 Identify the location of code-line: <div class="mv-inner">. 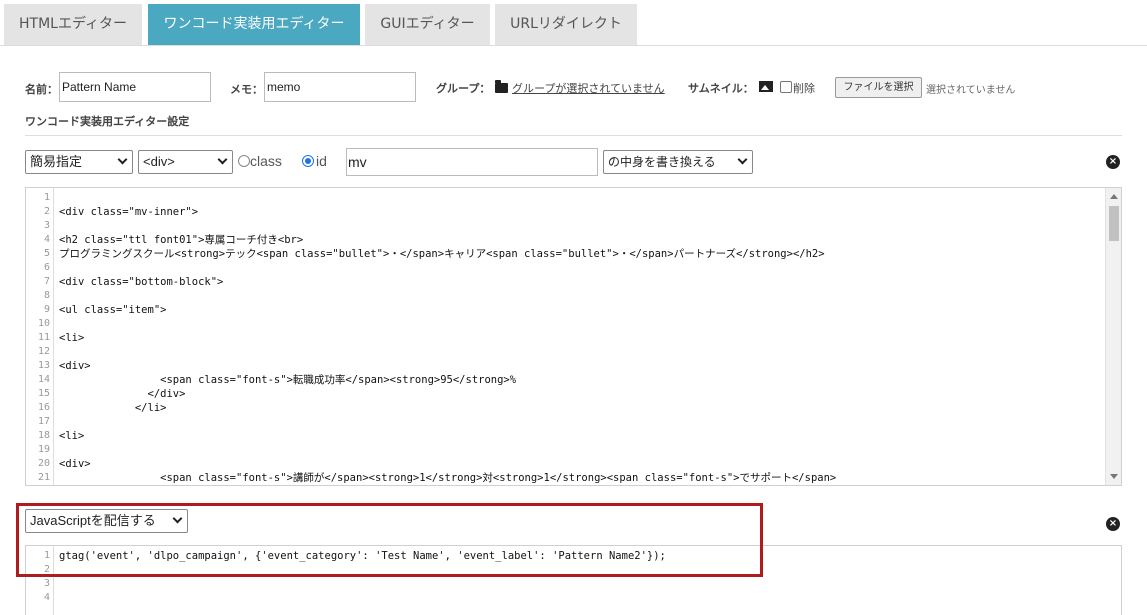
(129, 212).